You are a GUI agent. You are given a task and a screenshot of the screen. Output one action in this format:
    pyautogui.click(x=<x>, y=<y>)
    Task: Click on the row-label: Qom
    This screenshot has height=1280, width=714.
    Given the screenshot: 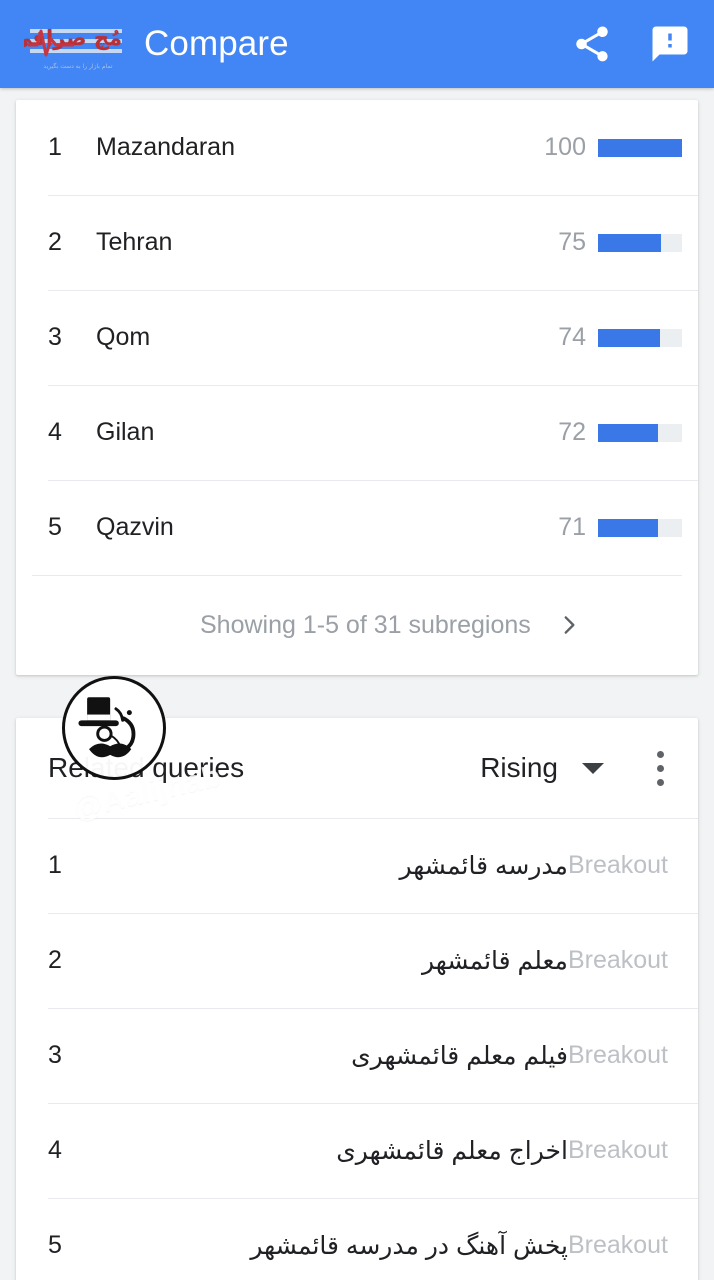 What is the action you would take?
    pyautogui.click(x=123, y=337)
    